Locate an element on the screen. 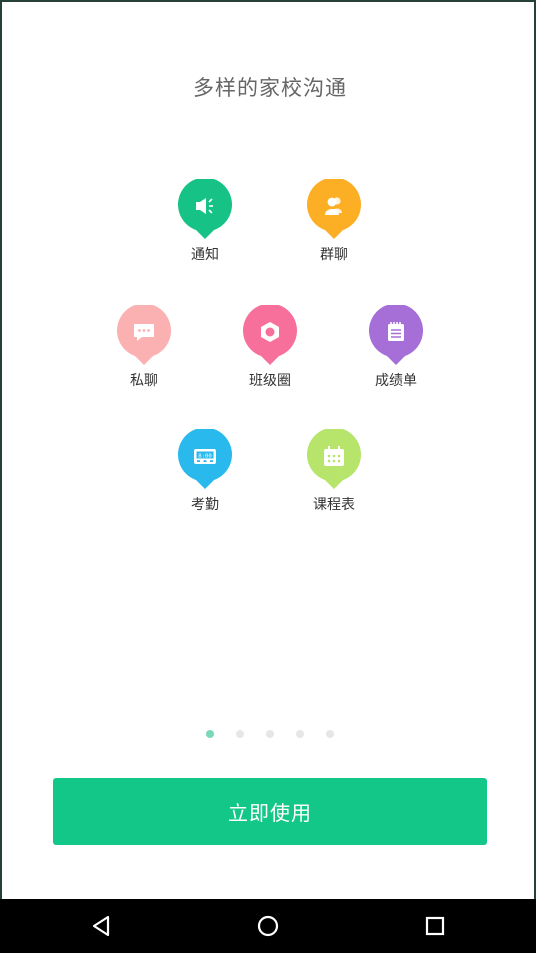 Image resolution: width=536 pixels, height=953 pixels. attendance-pin: 8:00 is located at coordinates (205, 460).